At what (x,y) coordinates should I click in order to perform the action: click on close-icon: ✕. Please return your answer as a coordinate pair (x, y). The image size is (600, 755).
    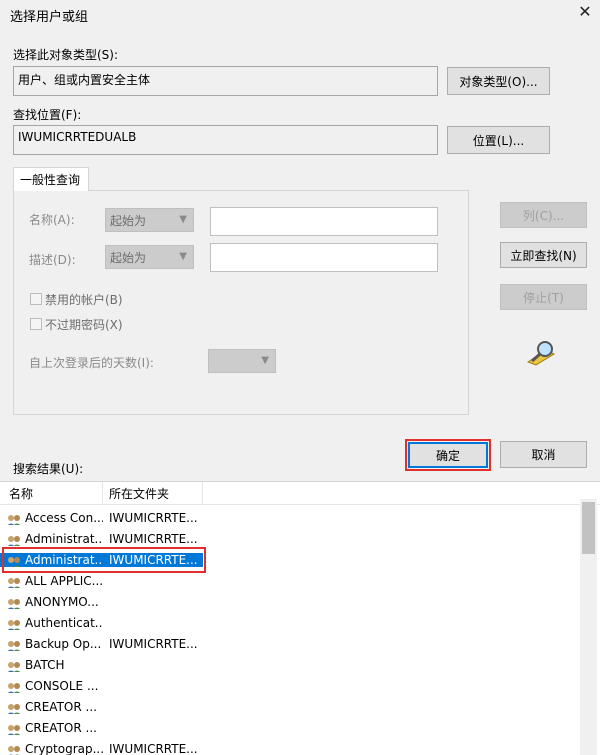
    Looking at the image, I should click on (585, 12).